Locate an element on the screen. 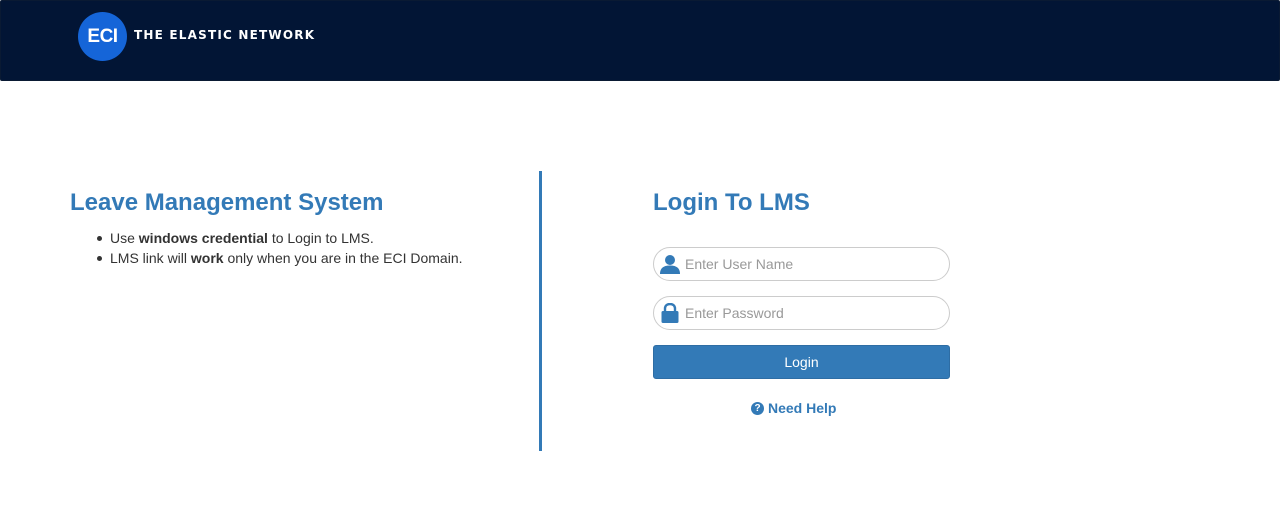 The image size is (1280, 527). info-item: Use windows credential to Login to LMS. is located at coordinates (280, 238).